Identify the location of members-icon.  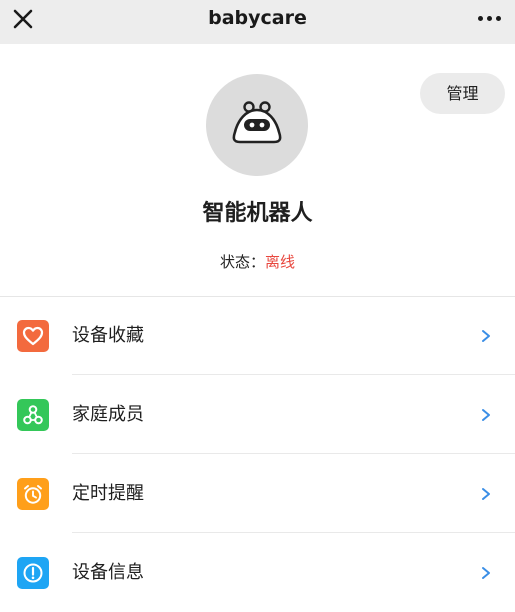
(33, 415).